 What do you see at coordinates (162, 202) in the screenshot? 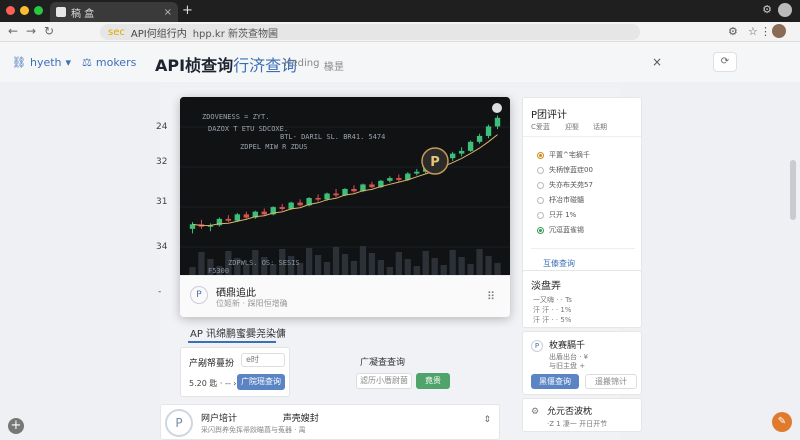
I see `y-axis-label: 31` at bounding box center [162, 202].